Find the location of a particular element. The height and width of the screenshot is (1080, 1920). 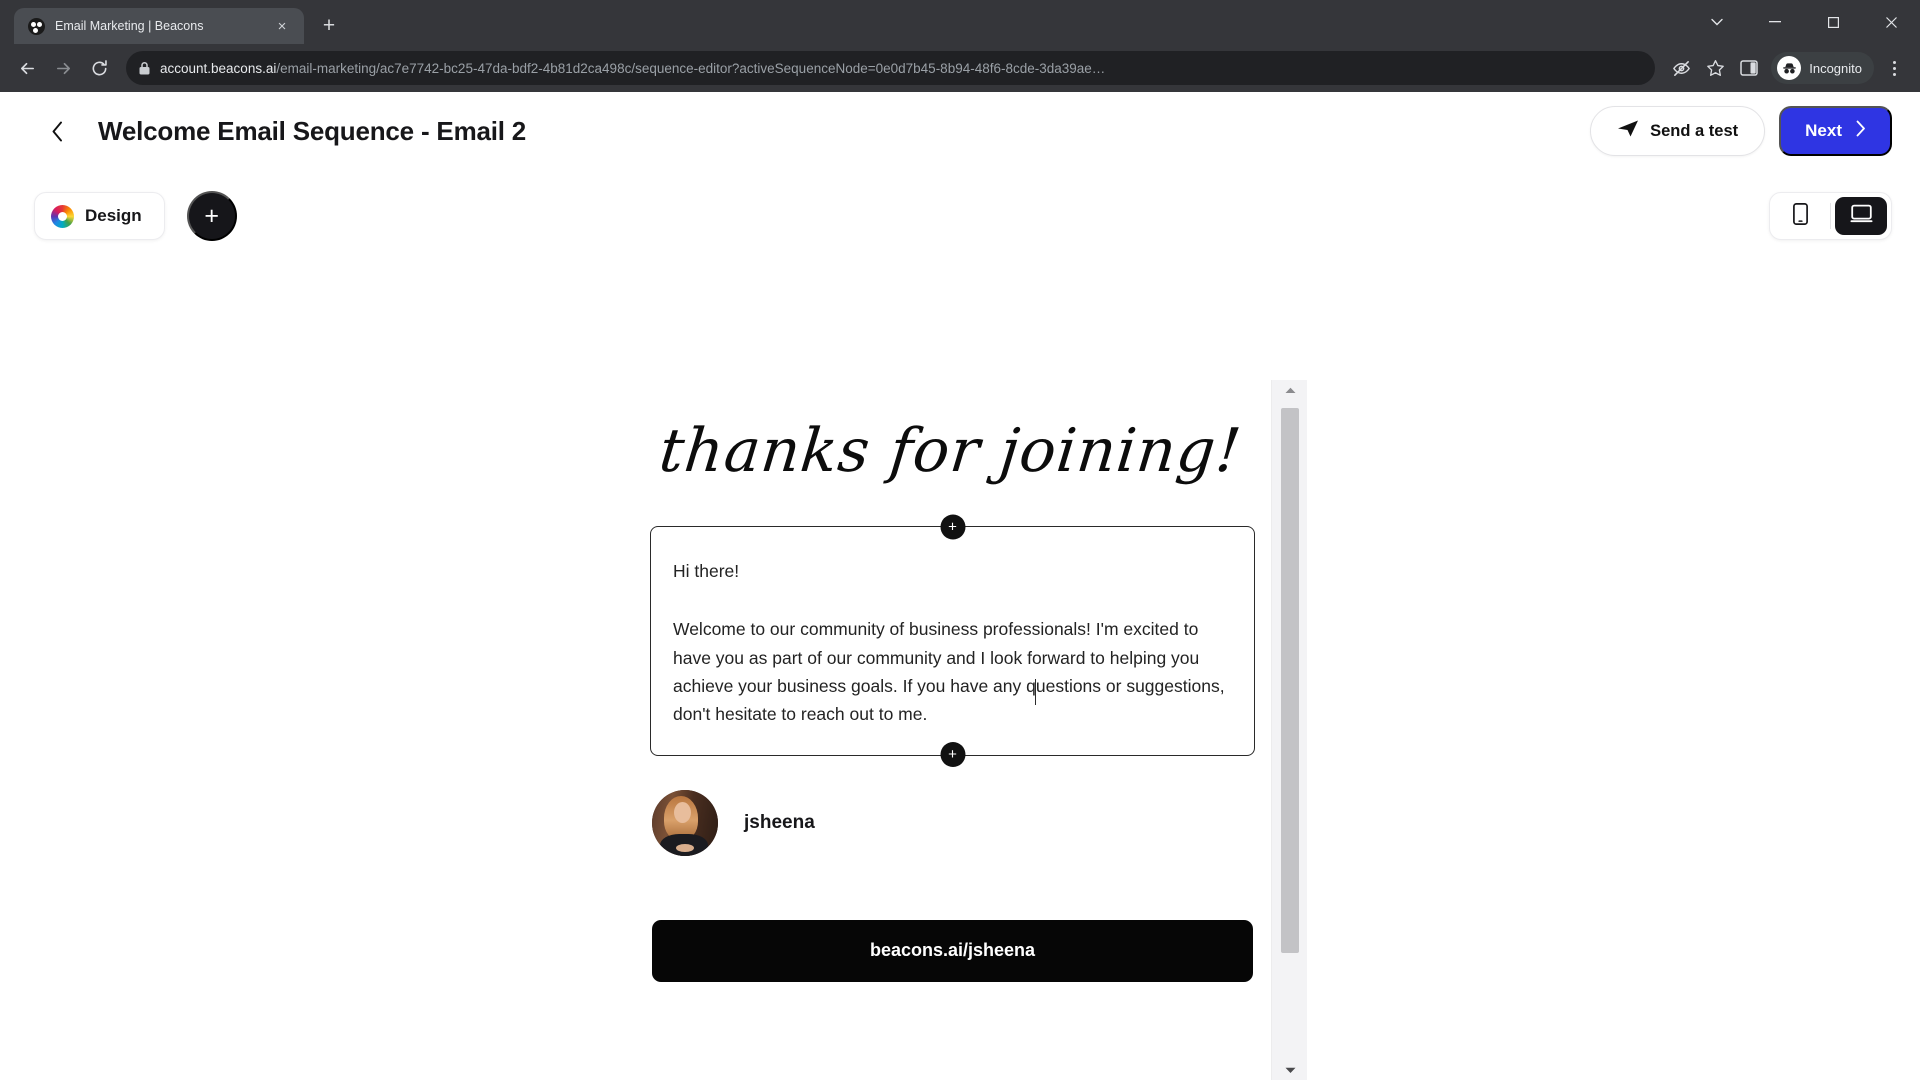

chrome-menu-icon is located at coordinates (1894, 68).